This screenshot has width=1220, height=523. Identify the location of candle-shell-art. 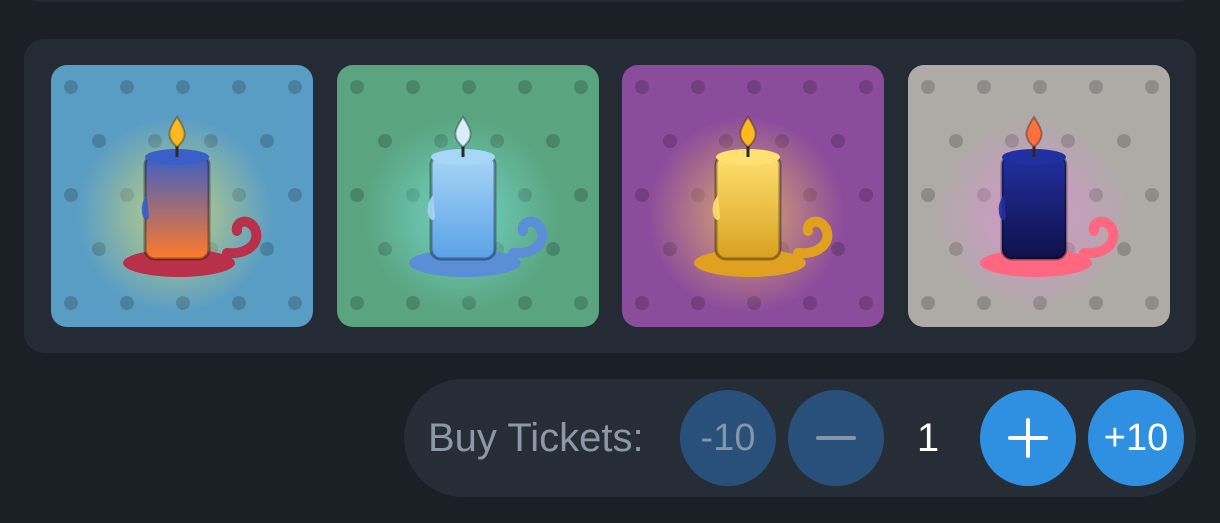
(468, 196).